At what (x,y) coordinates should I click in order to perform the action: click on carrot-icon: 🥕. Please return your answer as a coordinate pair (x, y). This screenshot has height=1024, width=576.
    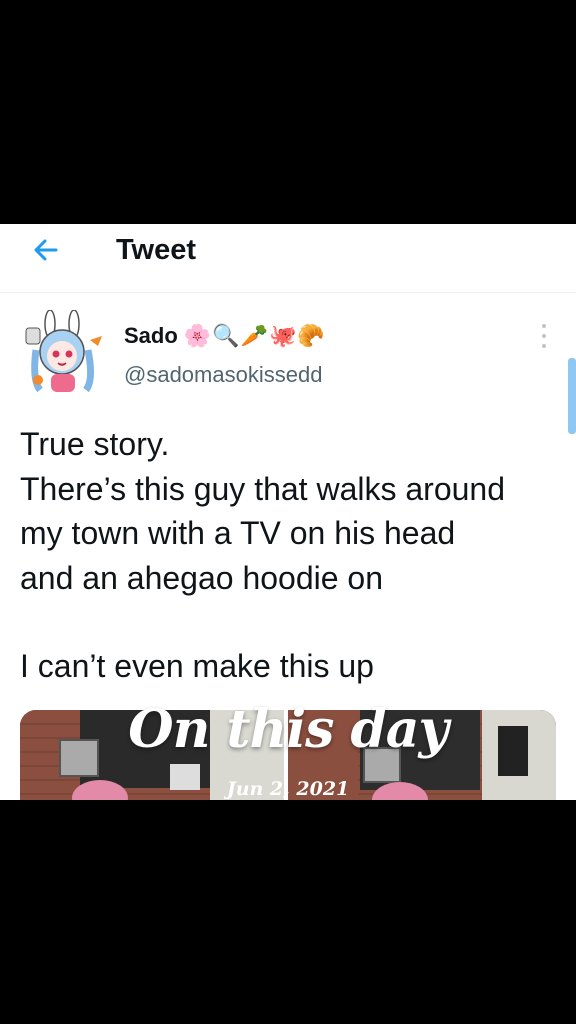
    Looking at the image, I should click on (254, 336).